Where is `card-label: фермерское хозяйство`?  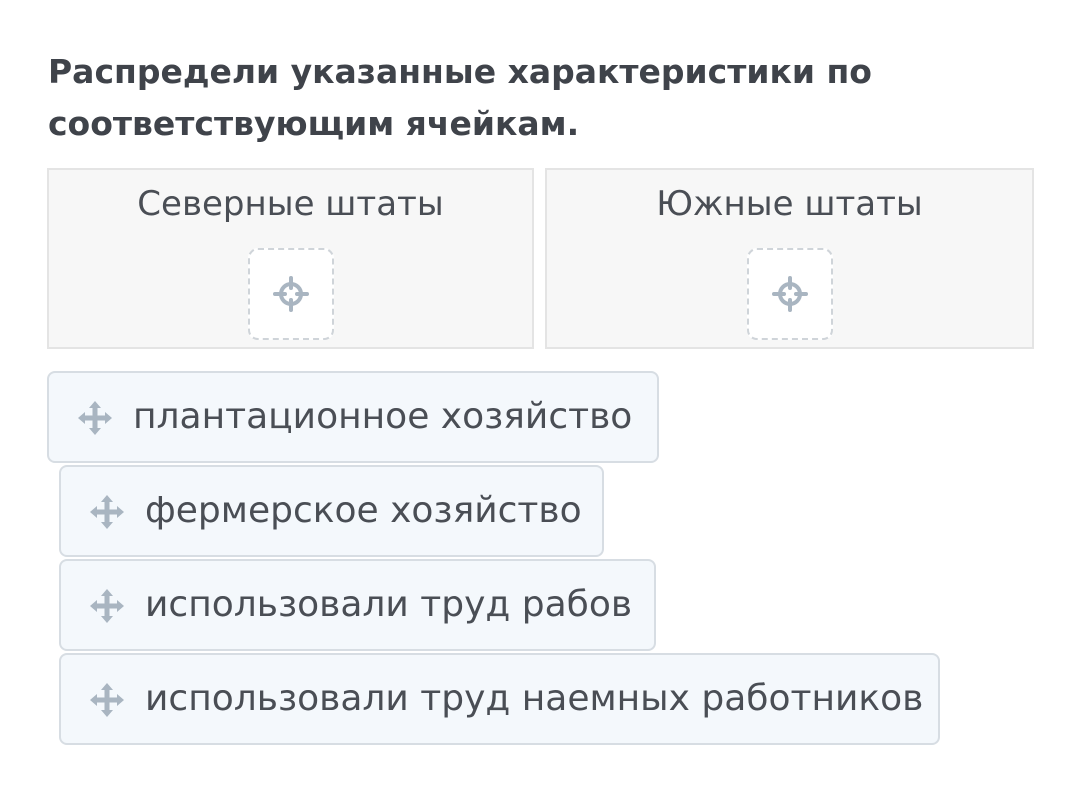 card-label: фермерское хозяйство is located at coordinates (363, 510).